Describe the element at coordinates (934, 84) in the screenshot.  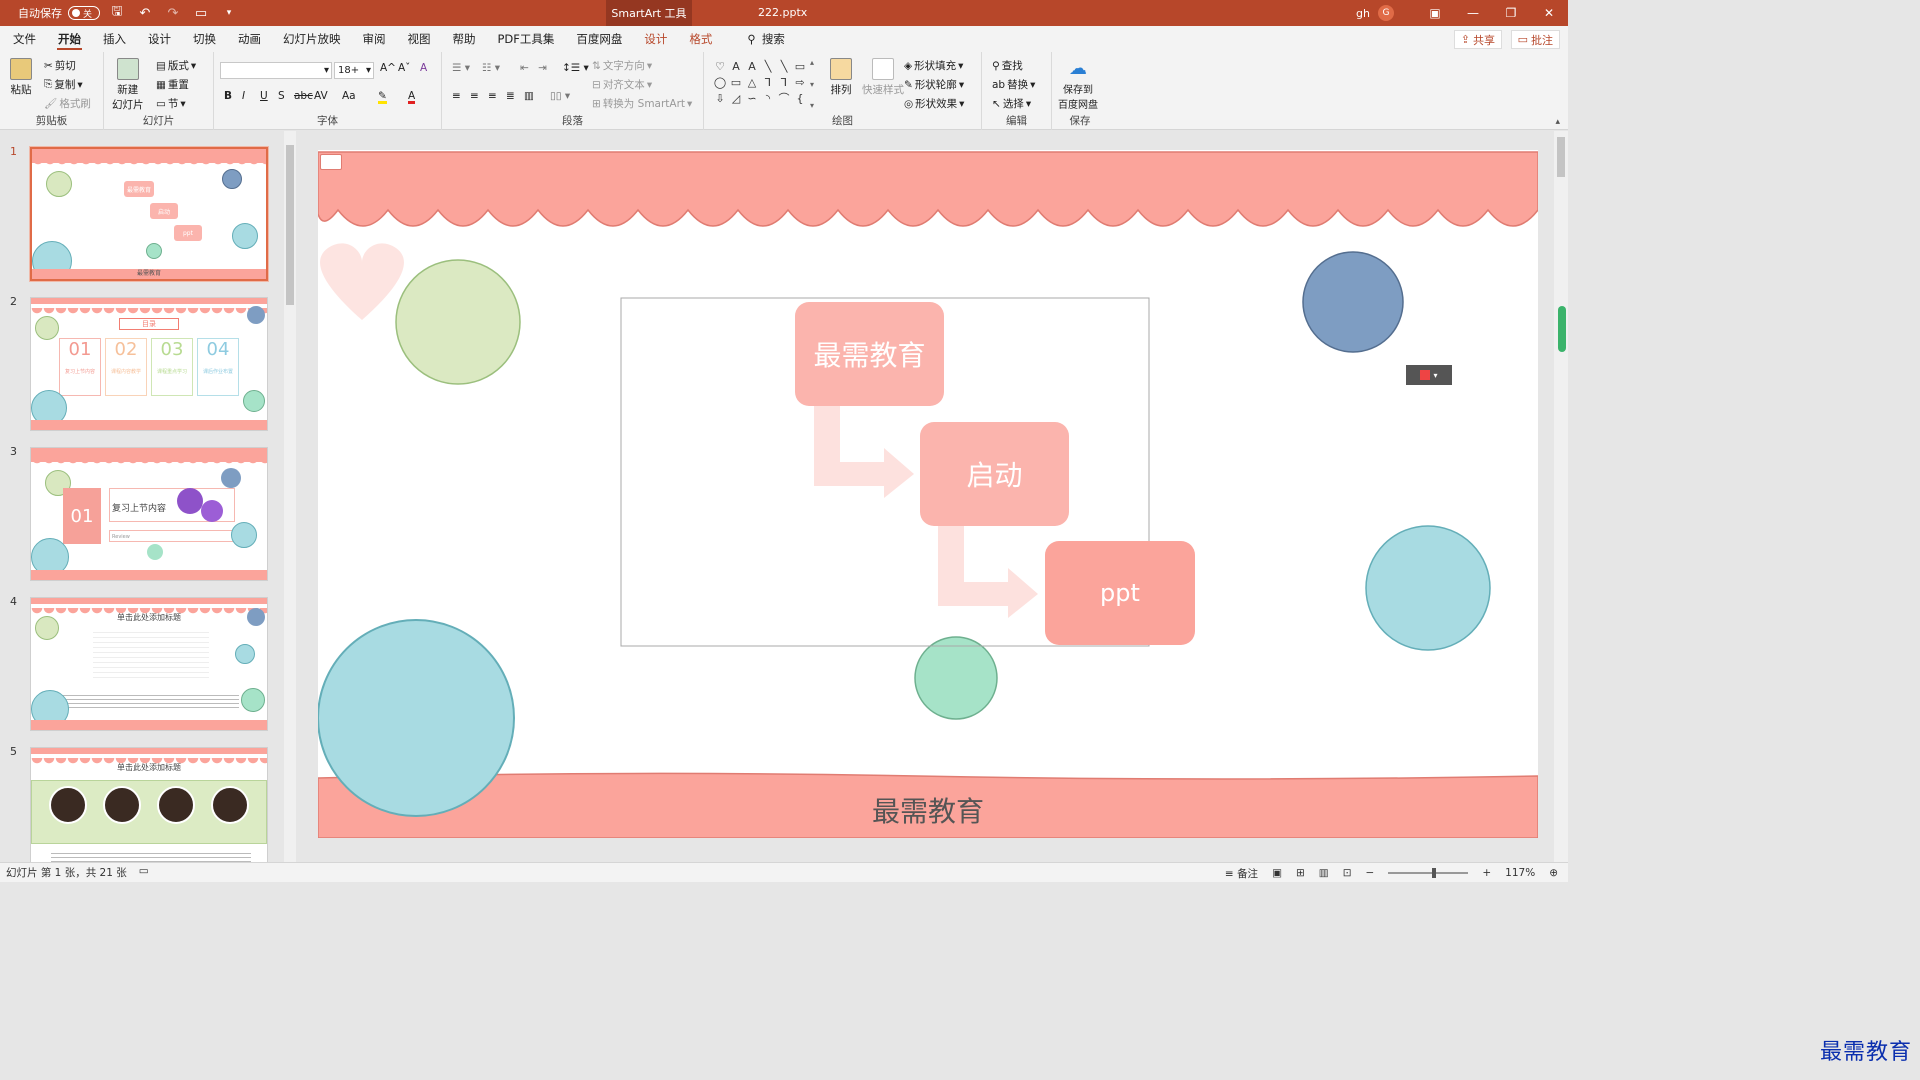
I see `shape-outline-button: ✎ 形状轮廓 ▾` at that location.